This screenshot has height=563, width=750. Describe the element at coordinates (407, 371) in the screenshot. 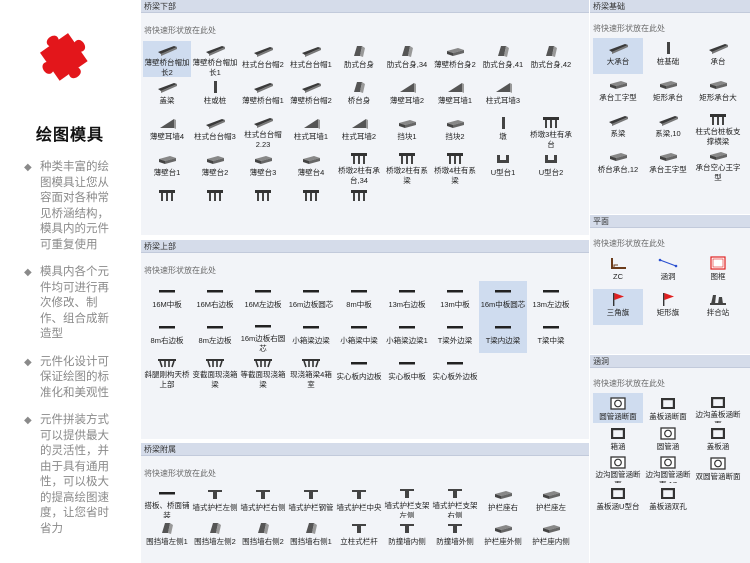

I see `shape-item: 实心板中板` at that location.